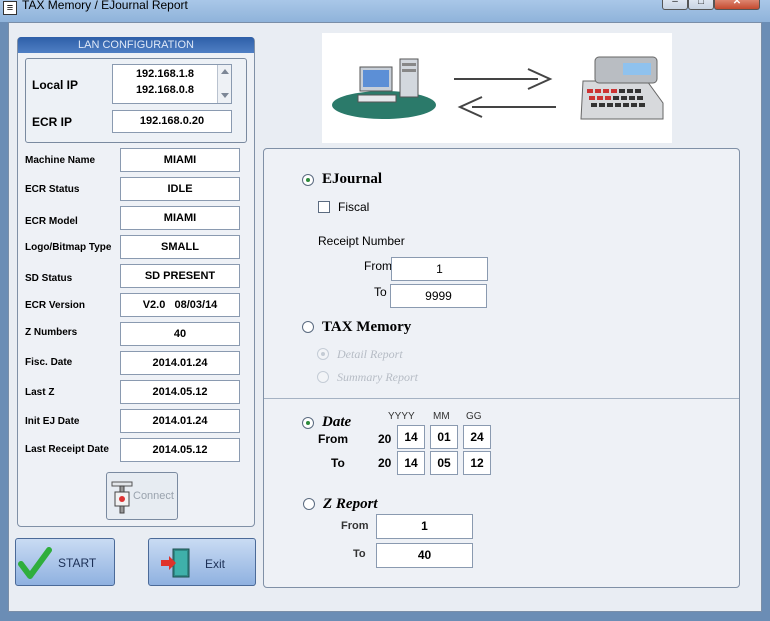 This screenshot has height=621, width=770. Describe the element at coordinates (505, 93) in the screenshot. I see `transfer-arrows-icon` at that location.